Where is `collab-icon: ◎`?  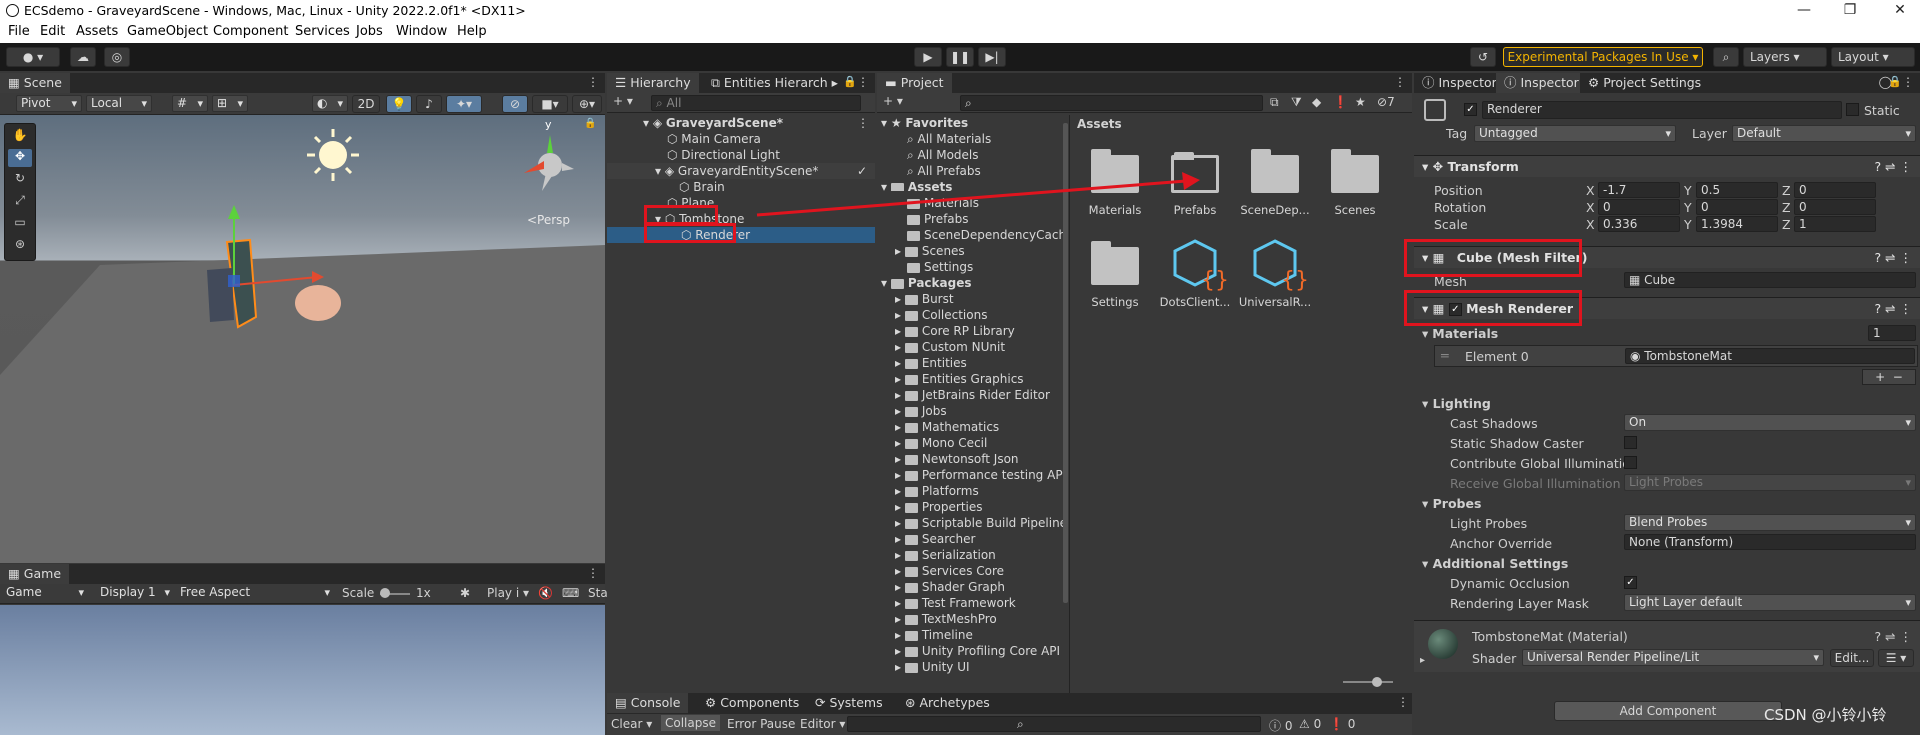
collab-icon: ◎ is located at coordinates (117, 57).